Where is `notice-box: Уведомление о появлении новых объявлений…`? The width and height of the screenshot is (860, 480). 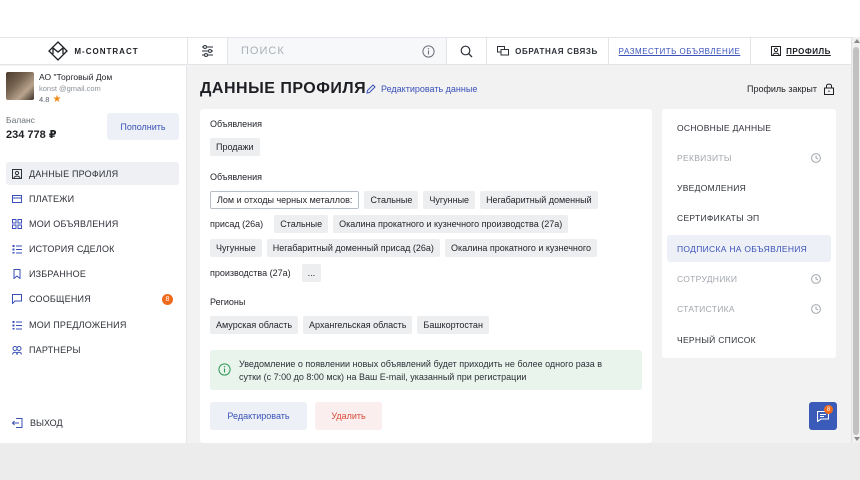 notice-box: Уведомление о появлении новых объявлений… is located at coordinates (426, 370).